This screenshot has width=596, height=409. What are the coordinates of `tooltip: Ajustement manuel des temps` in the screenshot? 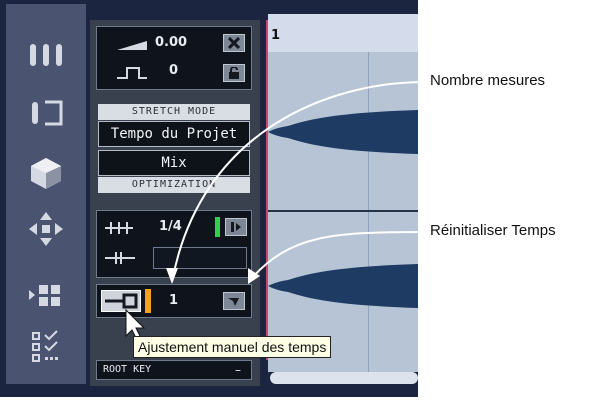 It's located at (232, 347).